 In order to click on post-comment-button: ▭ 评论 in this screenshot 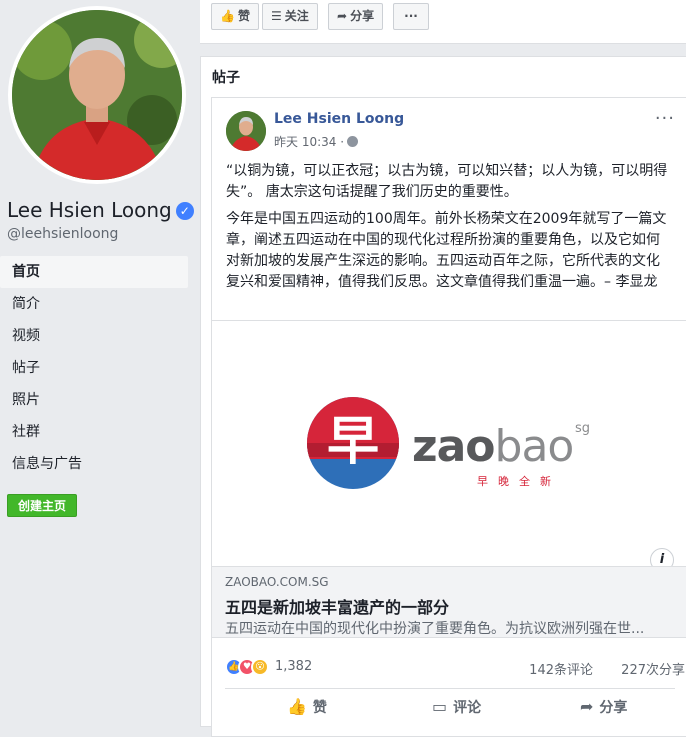, I will do `click(456, 707)`.